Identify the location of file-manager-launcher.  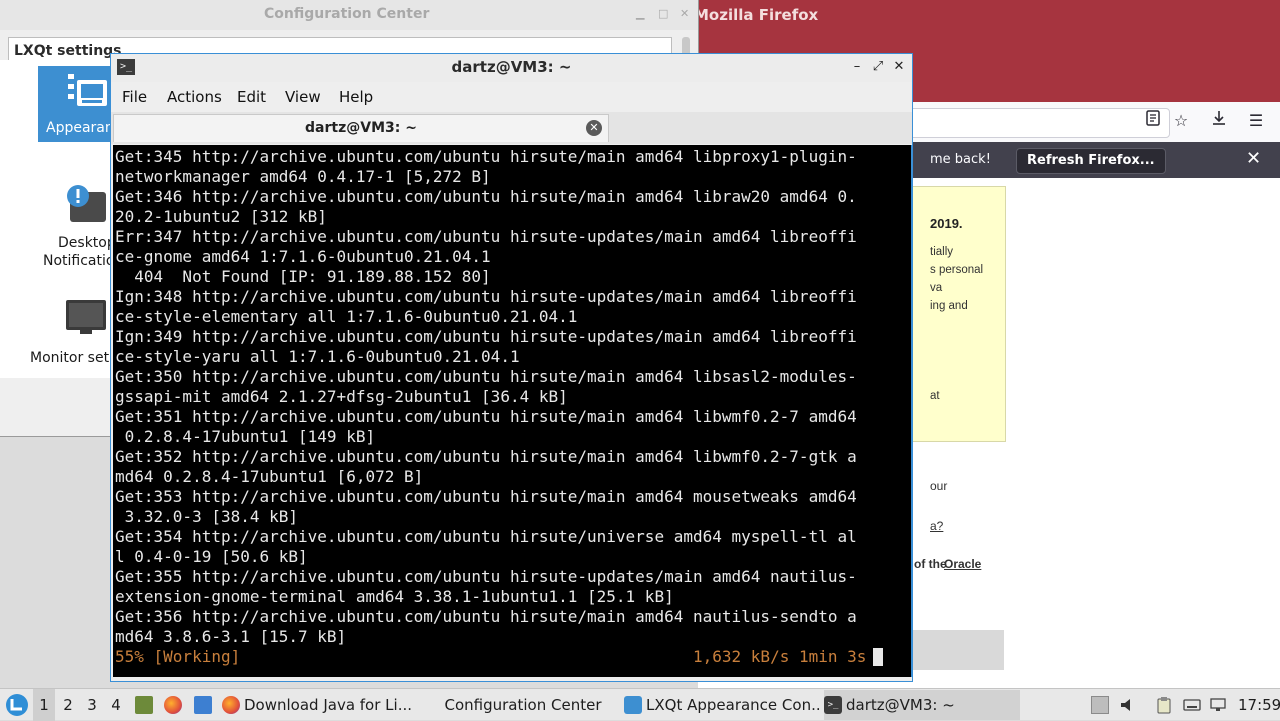
(144, 705).